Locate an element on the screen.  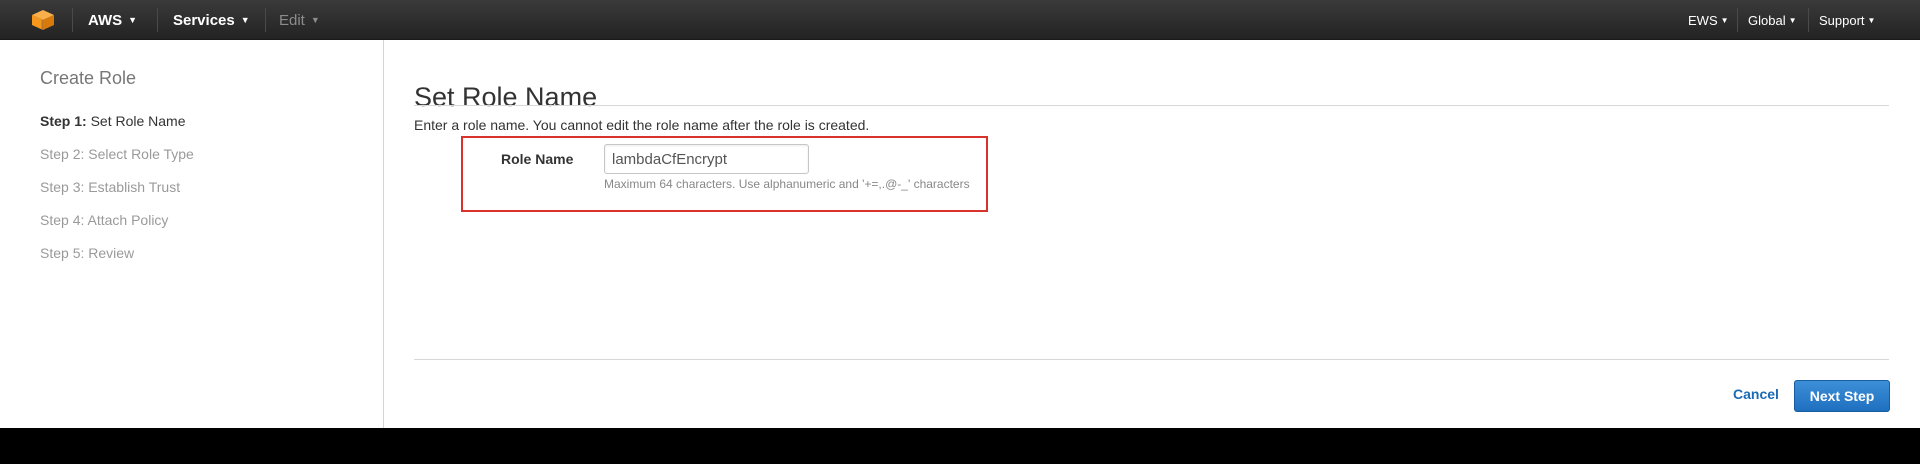
page-title: Set Role Name is located at coordinates (506, 97).